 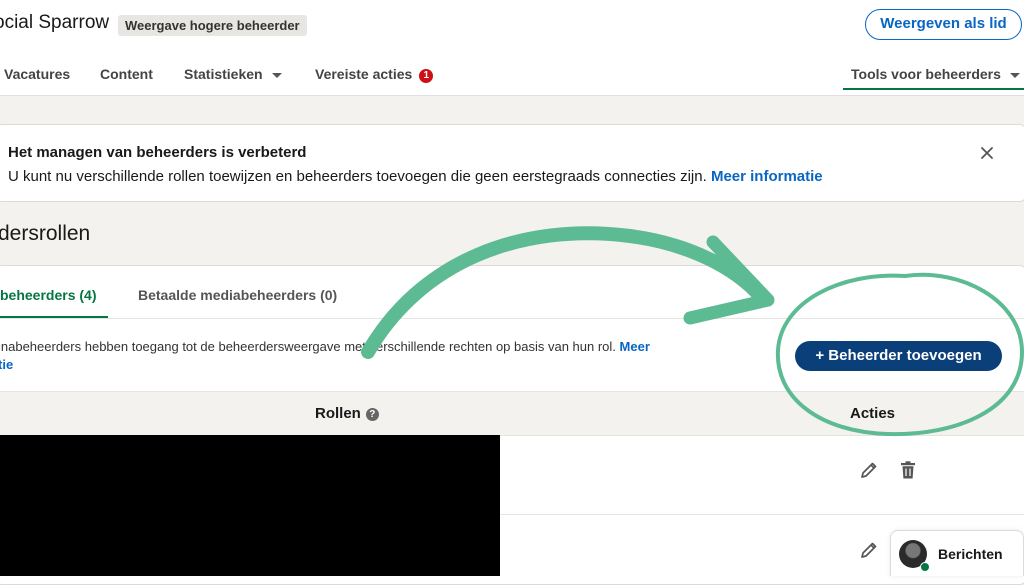 I want to click on view-as-member-button: Weergeven als lid, so click(x=943, y=24).